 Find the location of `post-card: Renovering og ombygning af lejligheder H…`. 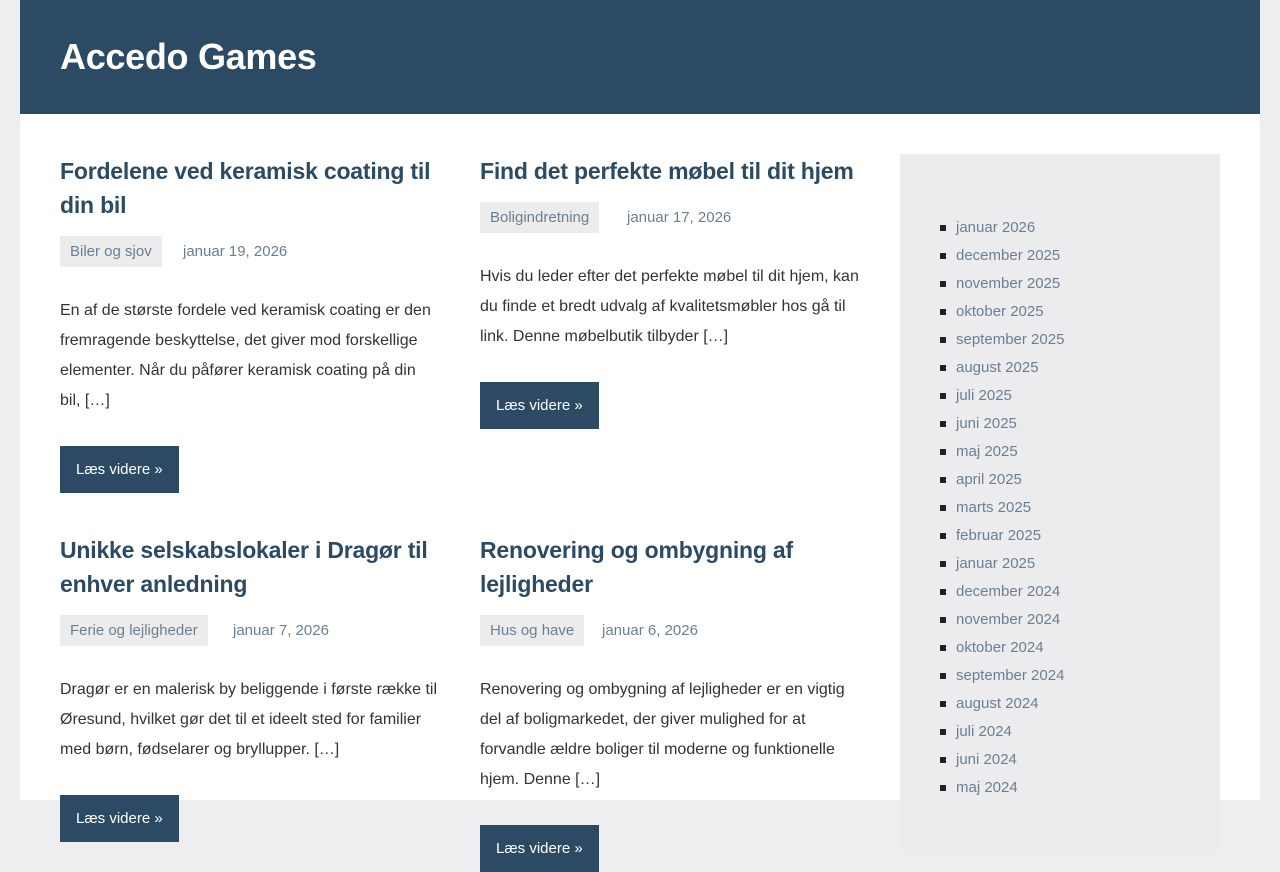

post-card: Renovering og ombygning af lejligheder H… is located at coordinates (670, 702).